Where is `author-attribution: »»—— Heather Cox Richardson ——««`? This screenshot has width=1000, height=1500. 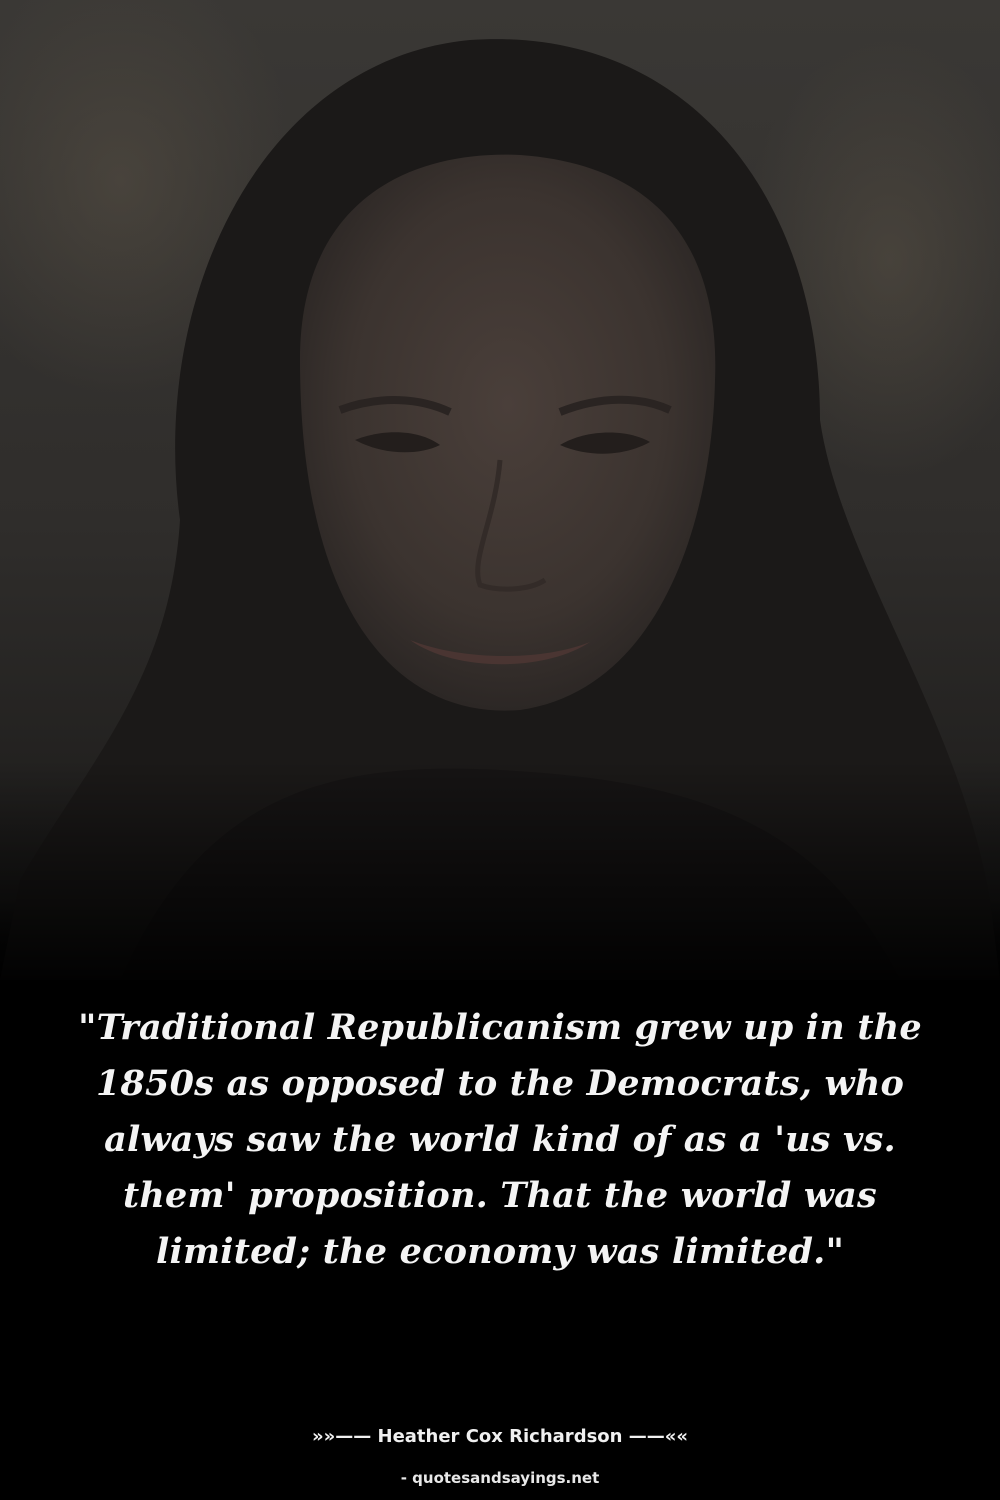 author-attribution: »»—— Heather Cox Richardson ——«« is located at coordinates (499, 1436).